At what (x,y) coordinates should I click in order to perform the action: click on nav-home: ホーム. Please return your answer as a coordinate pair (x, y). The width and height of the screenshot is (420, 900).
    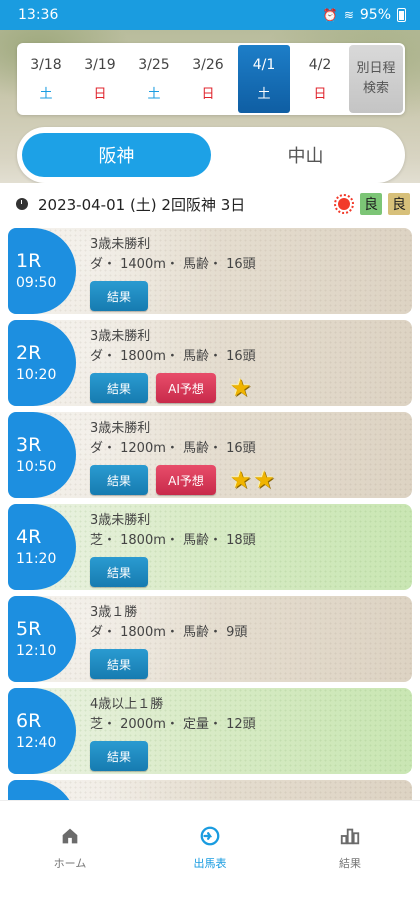
    Looking at the image, I should click on (70, 850).